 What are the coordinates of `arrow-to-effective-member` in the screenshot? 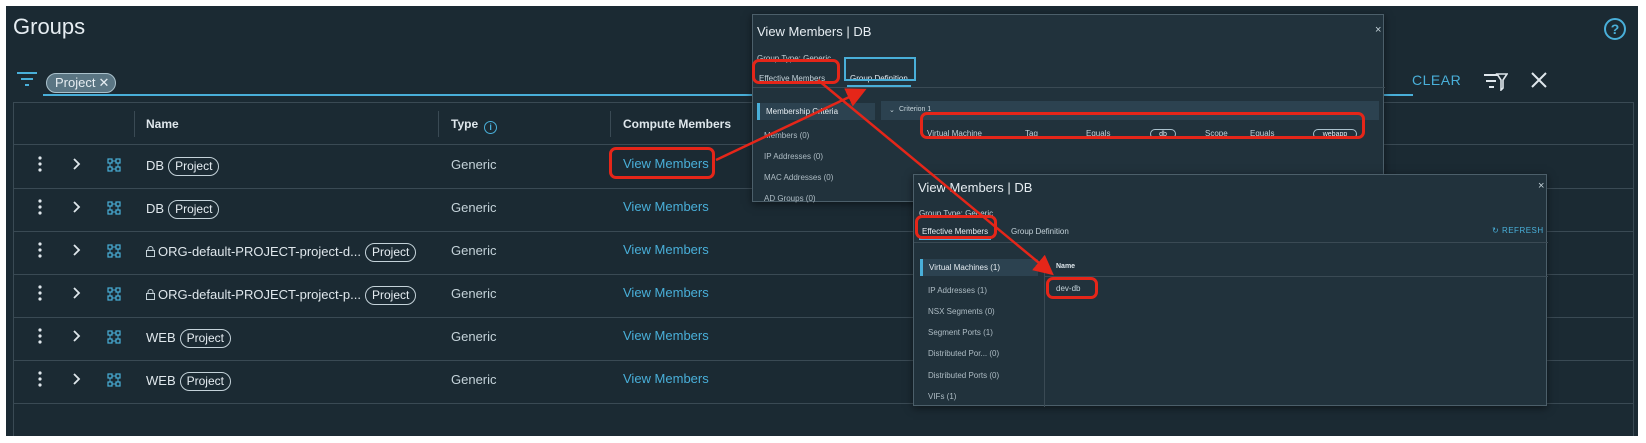 It's located at (935, 177).